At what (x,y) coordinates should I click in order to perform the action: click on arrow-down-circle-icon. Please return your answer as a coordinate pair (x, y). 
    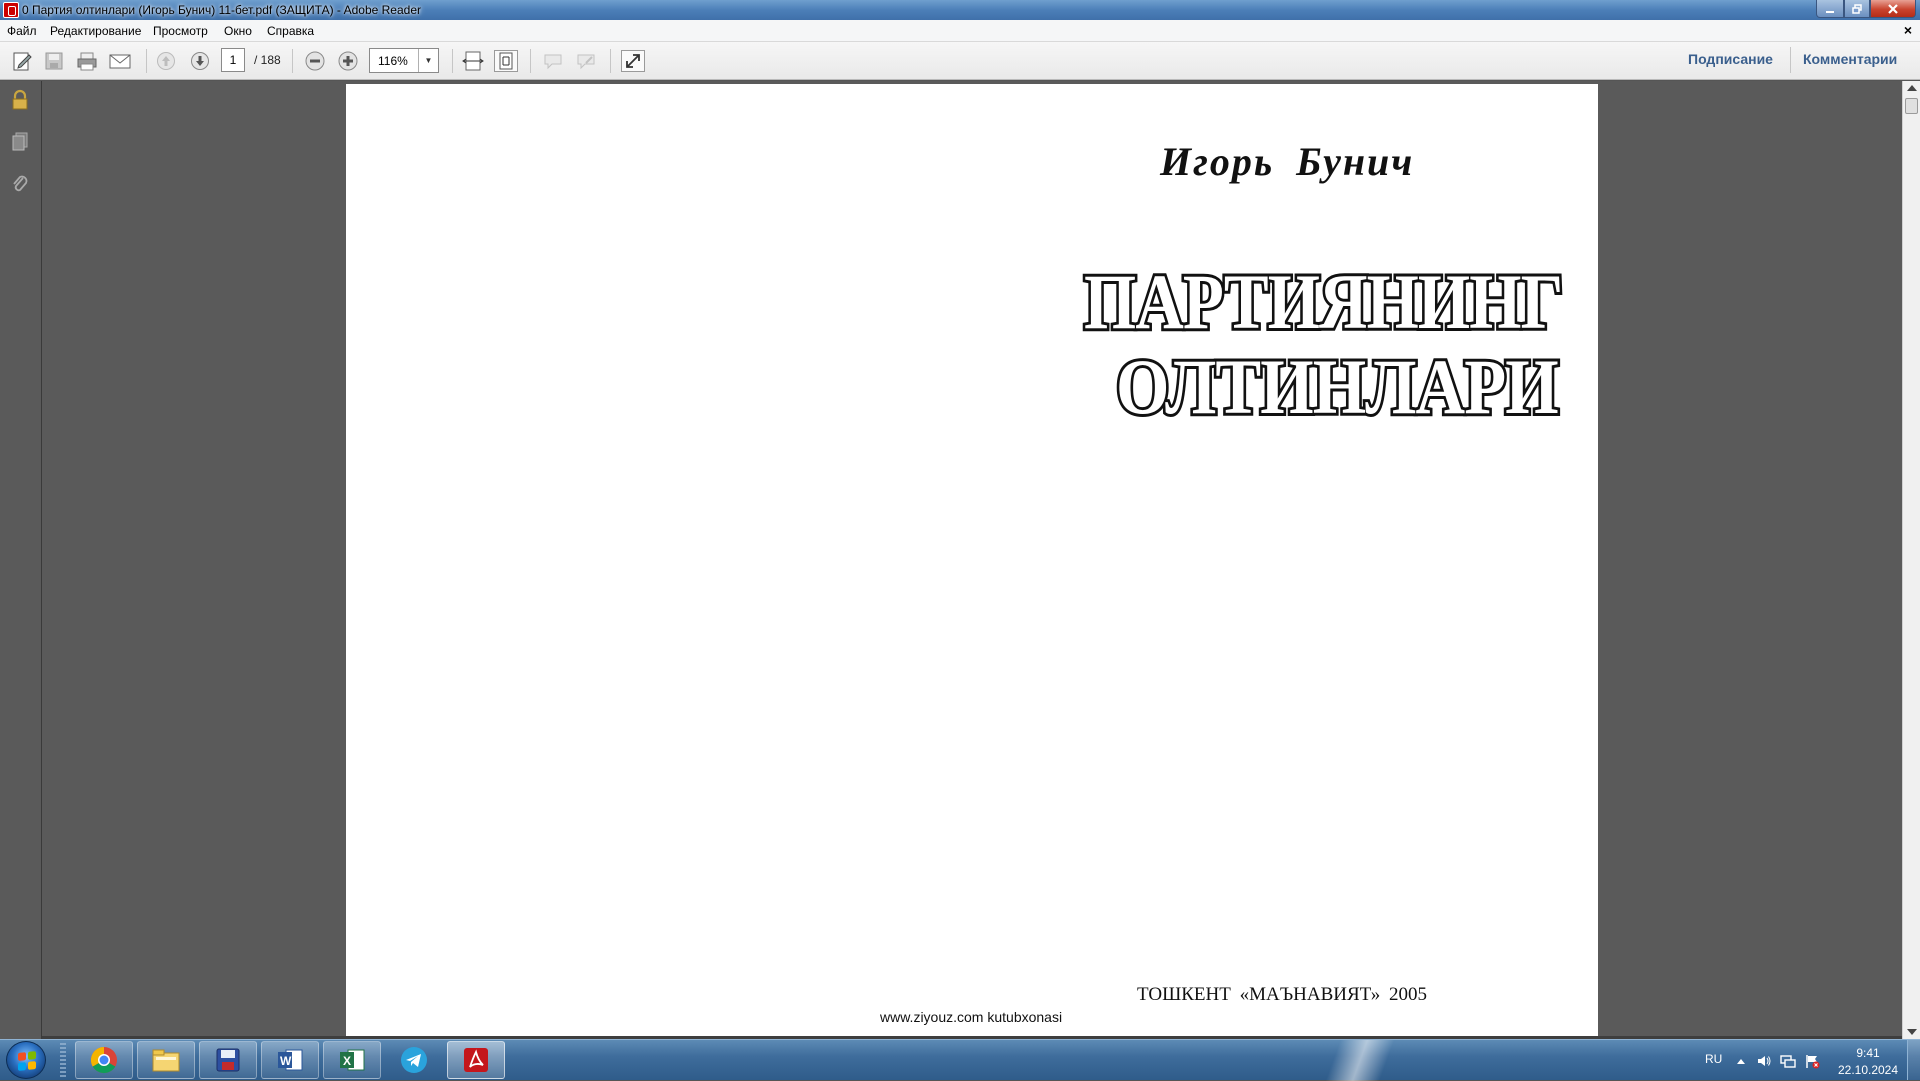
    Looking at the image, I should click on (200, 61).